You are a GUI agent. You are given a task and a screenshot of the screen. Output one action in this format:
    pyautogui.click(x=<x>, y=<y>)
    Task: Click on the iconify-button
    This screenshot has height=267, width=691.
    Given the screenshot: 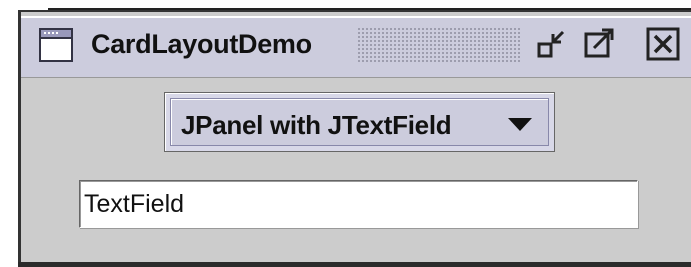 What is the action you would take?
    pyautogui.click(x=553, y=44)
    